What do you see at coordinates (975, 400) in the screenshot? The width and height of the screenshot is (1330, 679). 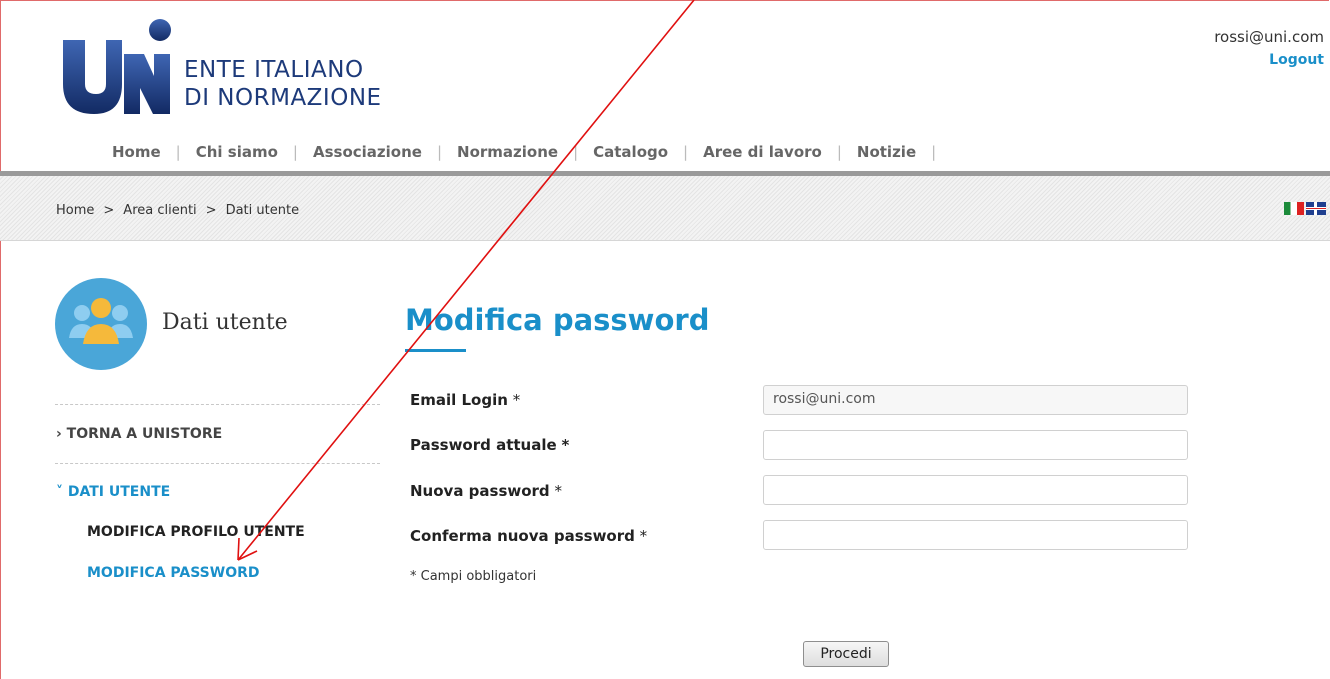 I see `email-login-field: rossi@uni.com` at bounding box center [975, 400].